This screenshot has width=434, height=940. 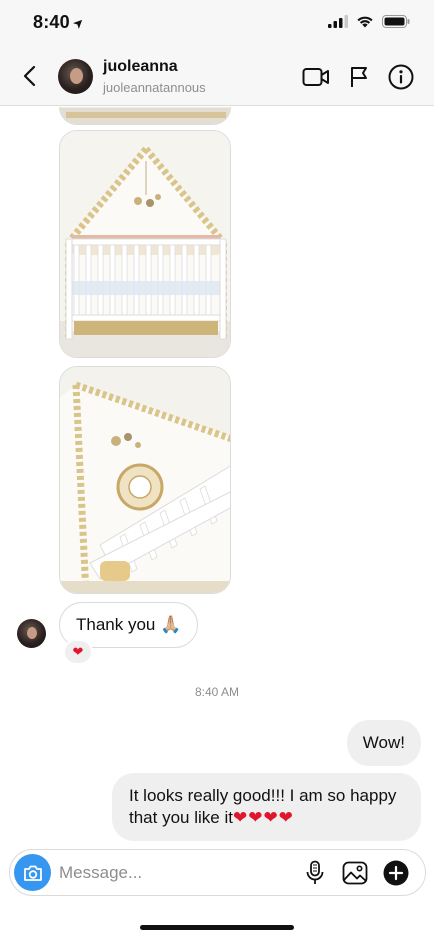 I want to click on report-button, so click(x=359, y=77).